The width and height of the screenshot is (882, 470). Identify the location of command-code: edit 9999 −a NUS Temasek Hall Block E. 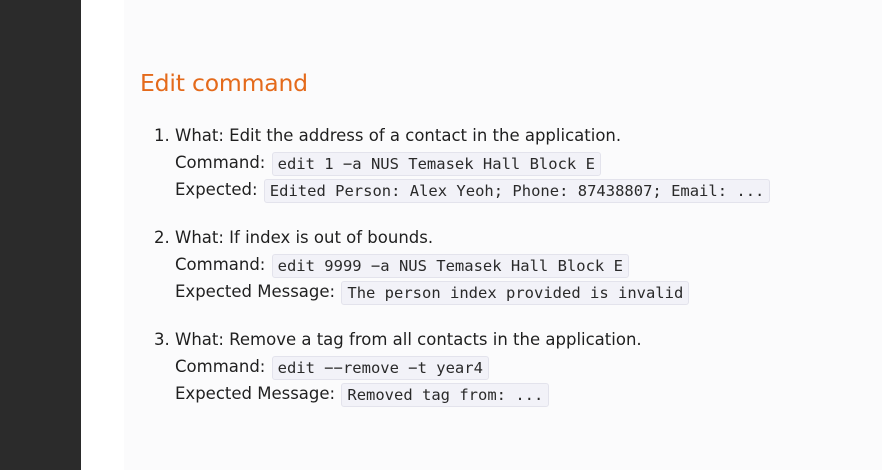
(450, 265).